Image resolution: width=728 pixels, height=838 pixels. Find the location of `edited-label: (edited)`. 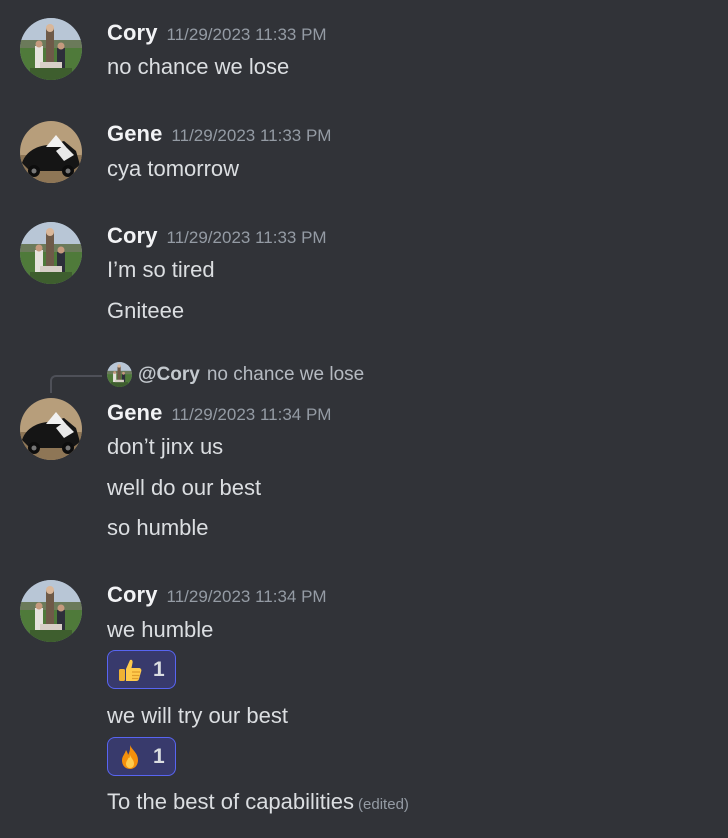

edited-label: (edited) is located at coordinates (383, 804).